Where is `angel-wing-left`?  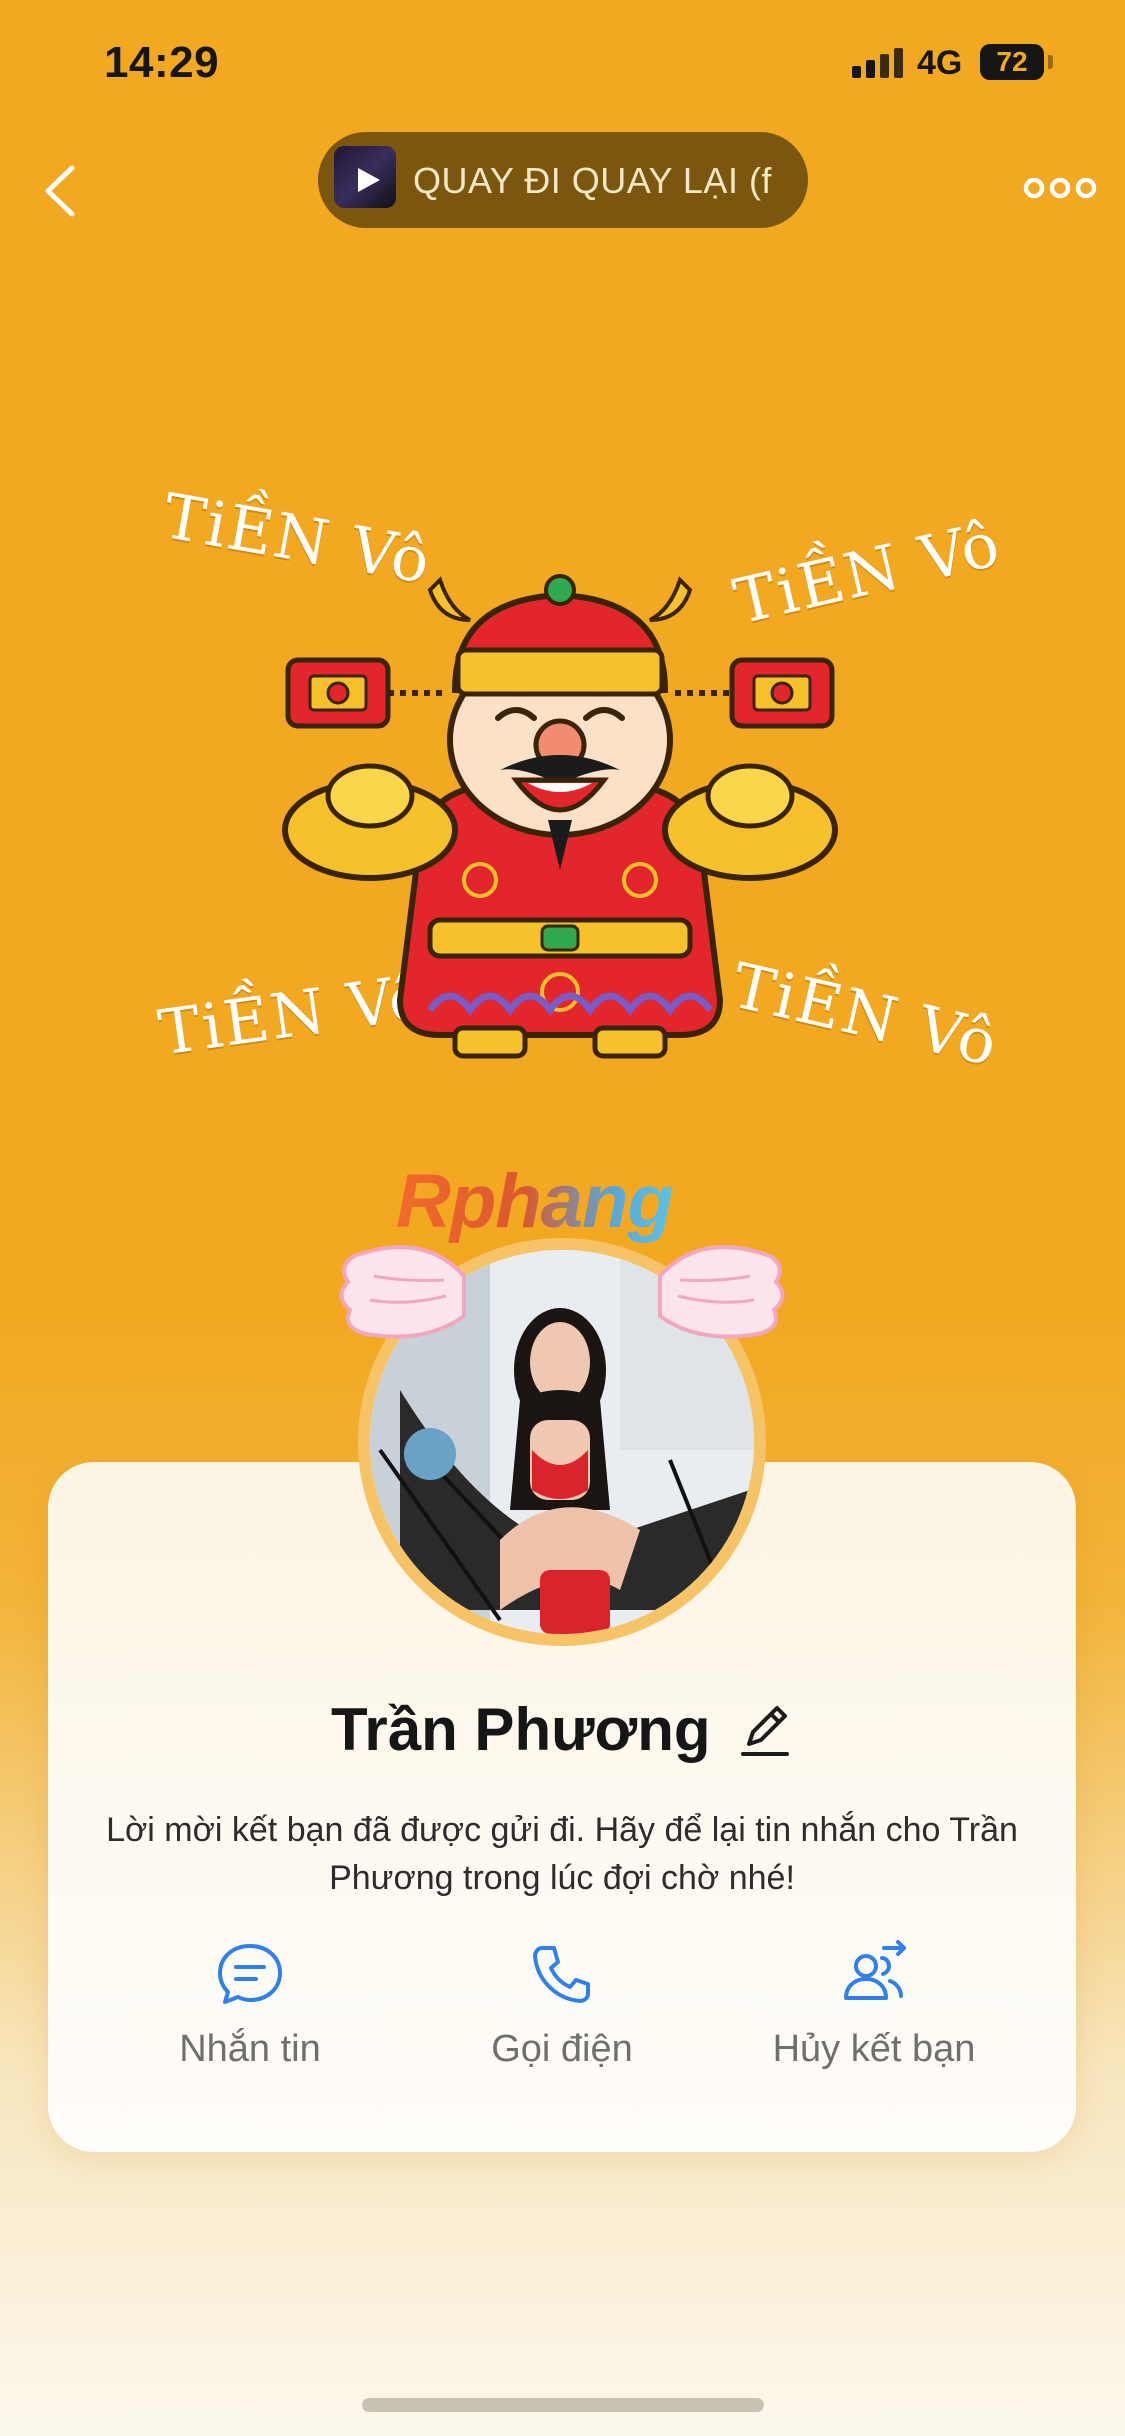
angel-wing-left is located at coordinates (402, 1292).